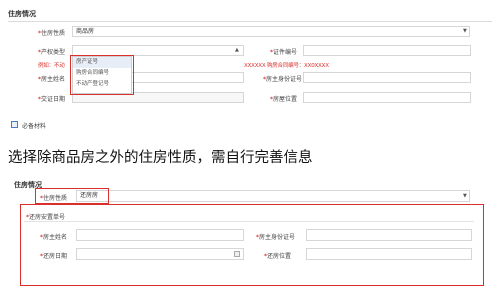 This screenshot has width=500, height=294. Describe the element at coordinates (160, 158) in the screenshot. I see `instruction-caption: 选择除商品房之外的住房性质，需自行完善信息` at that location.